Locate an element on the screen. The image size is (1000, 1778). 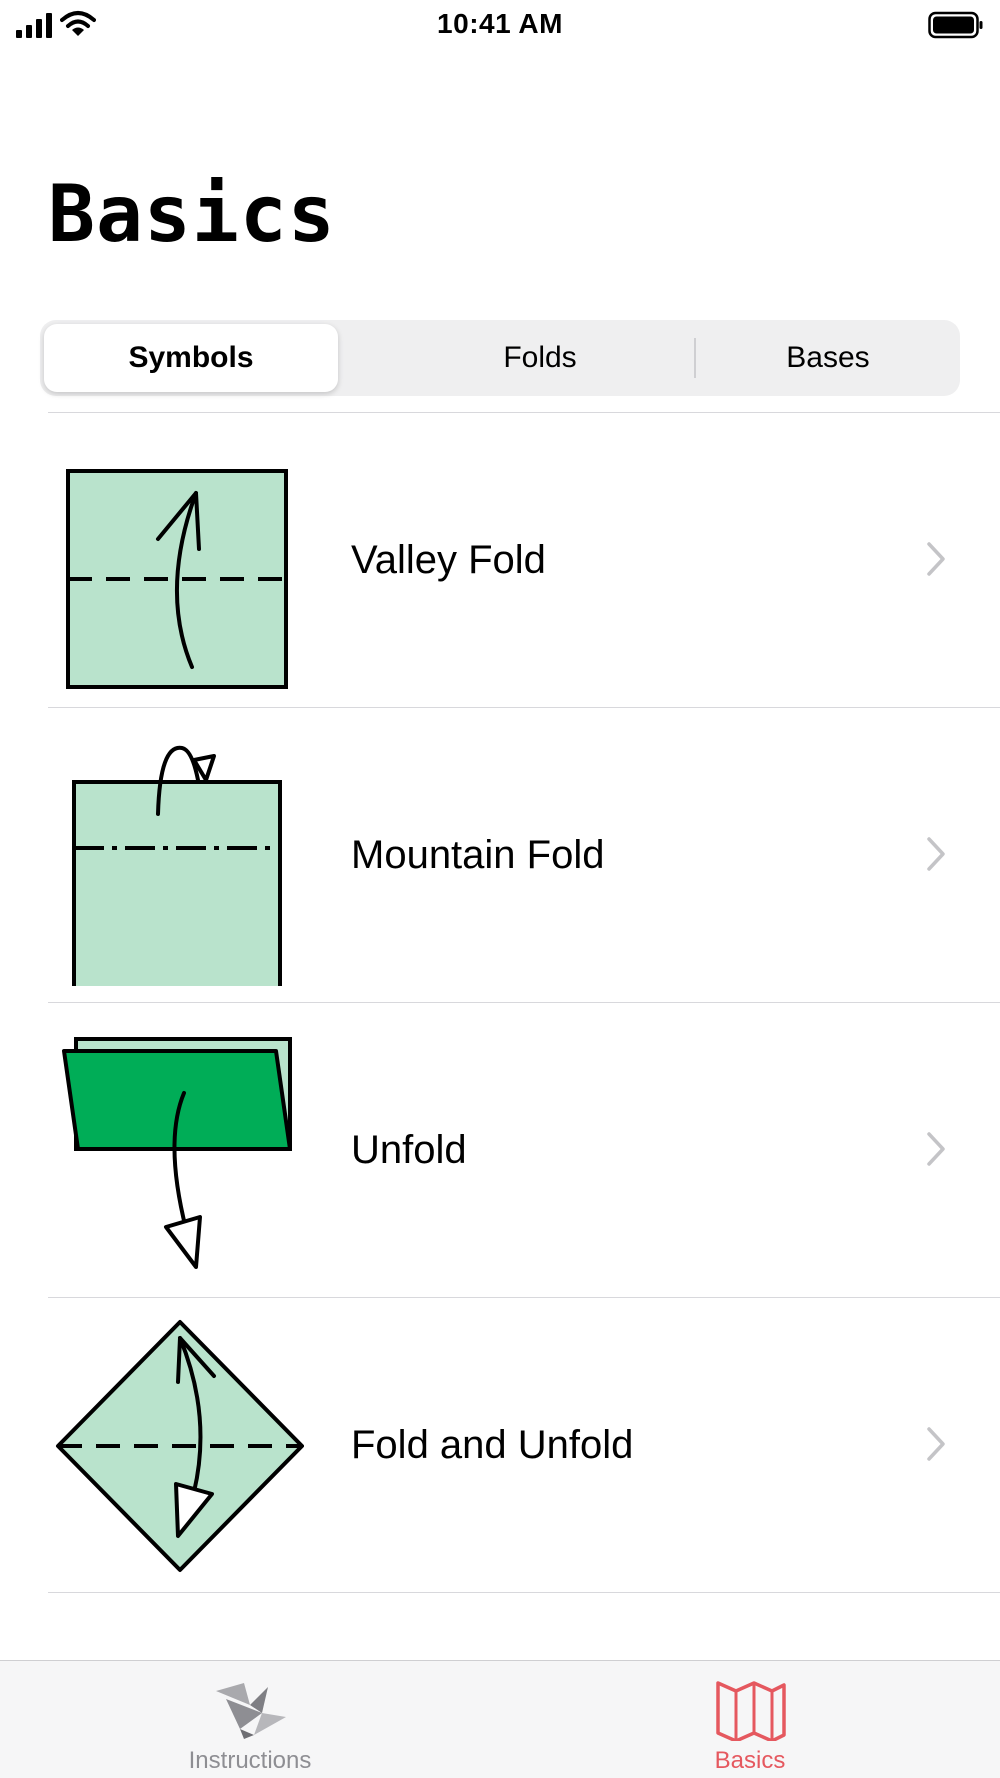
segment-bases: Bases is located at coordinates (828, 358).